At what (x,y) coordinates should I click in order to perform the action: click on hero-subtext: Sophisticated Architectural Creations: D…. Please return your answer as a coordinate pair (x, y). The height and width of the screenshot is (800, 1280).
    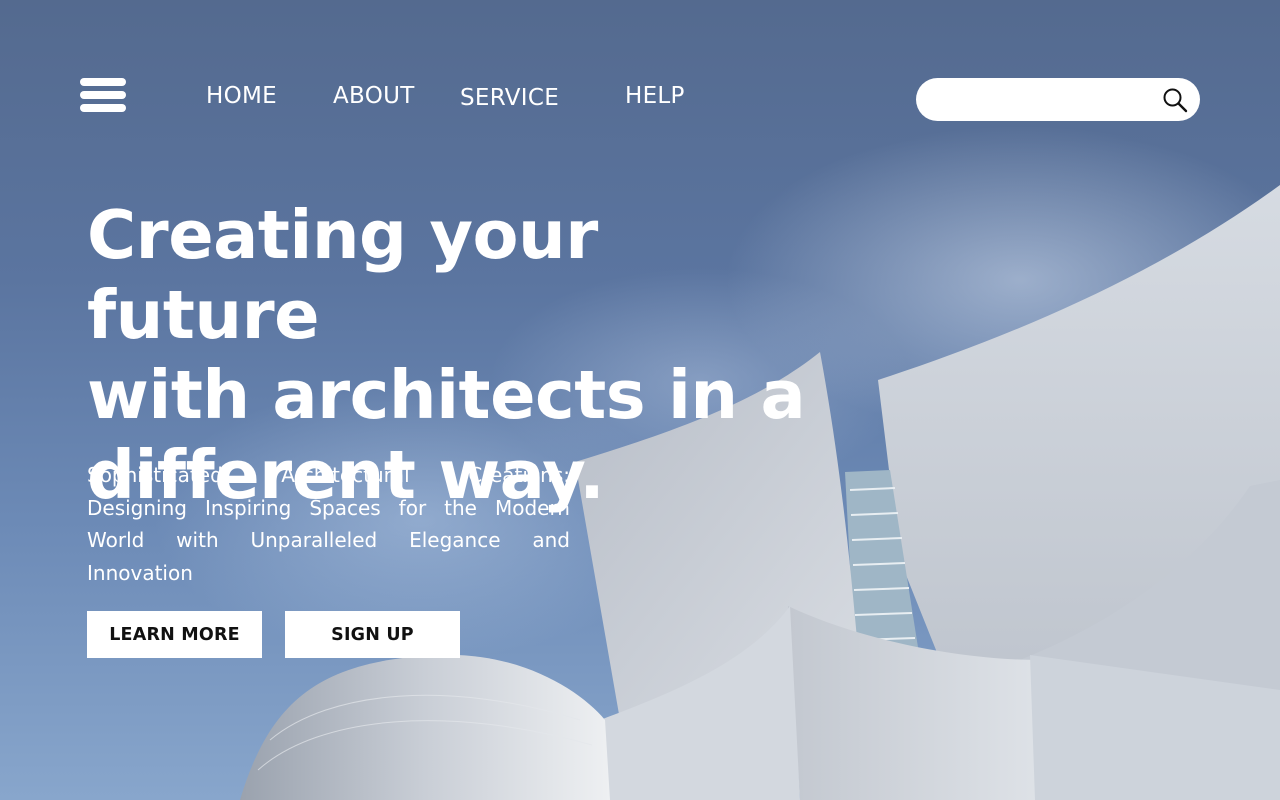
    Looking at the image, I should click on (328, 524).